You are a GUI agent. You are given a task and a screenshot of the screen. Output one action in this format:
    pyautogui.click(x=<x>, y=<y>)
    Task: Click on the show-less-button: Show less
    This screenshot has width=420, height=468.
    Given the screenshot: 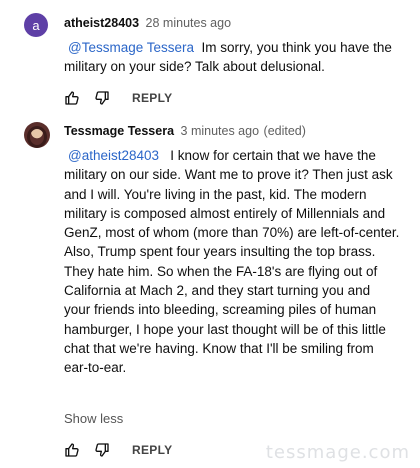 What is the action you would take?
    pyautogui.click(x=93, y=418)
    